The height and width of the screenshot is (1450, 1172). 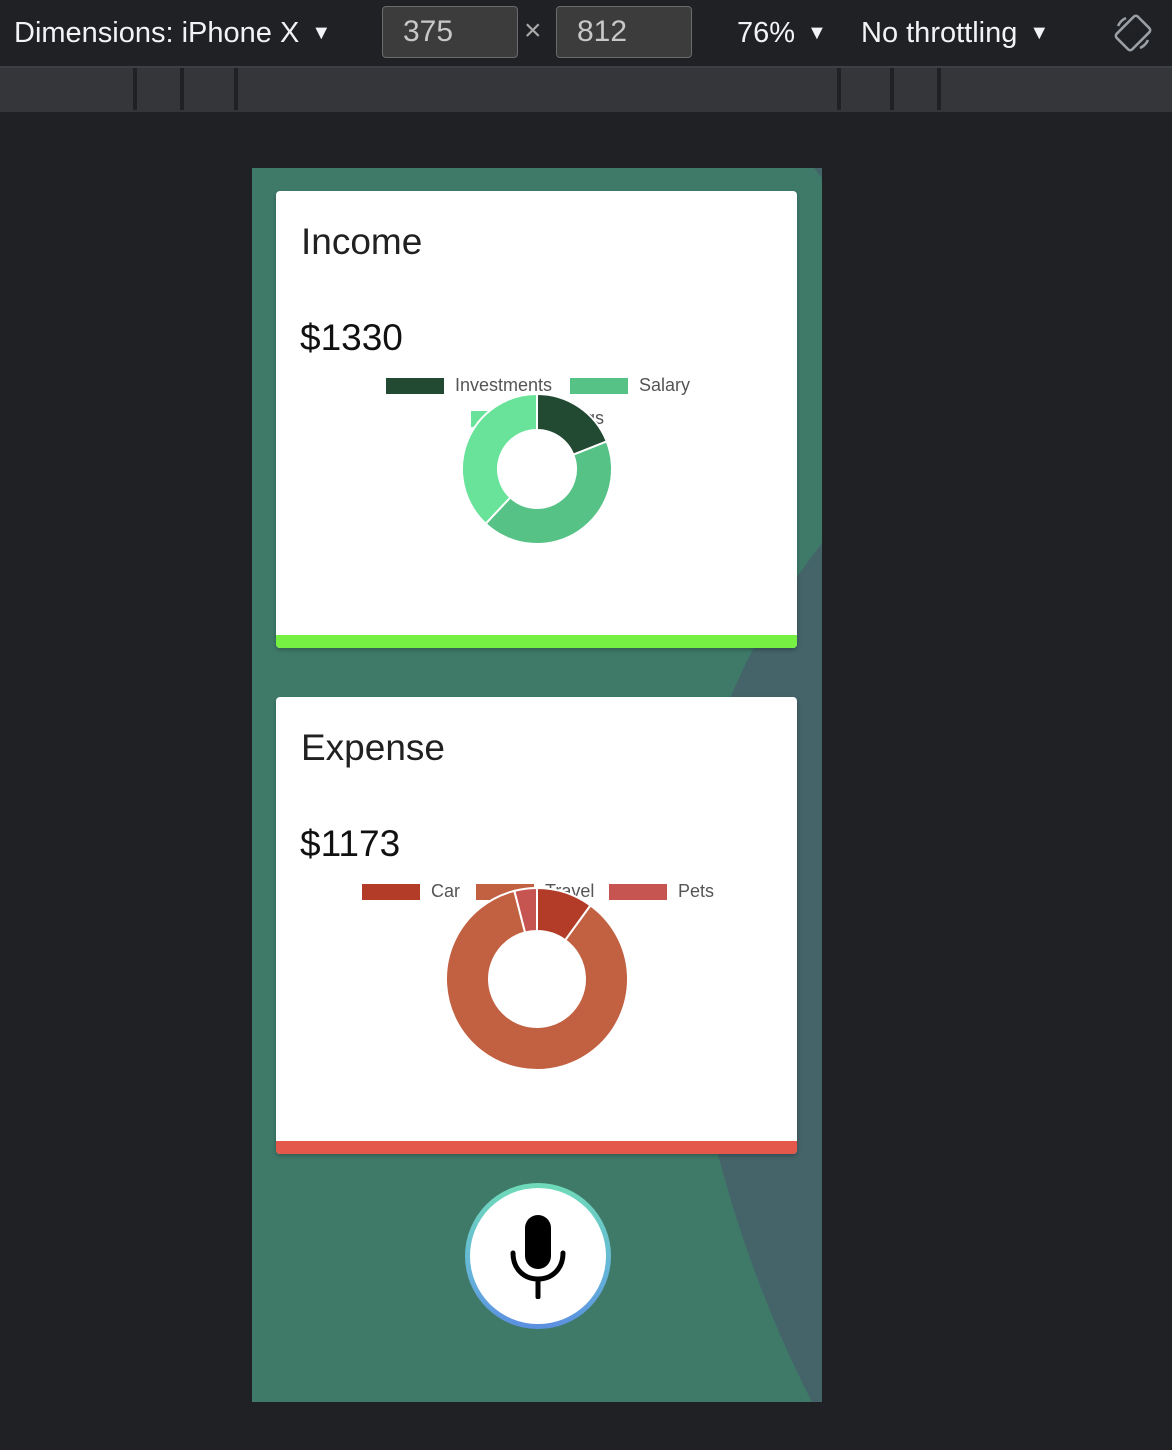 I want to click on throttling-label: No throttling, so click(x=939, y=32).